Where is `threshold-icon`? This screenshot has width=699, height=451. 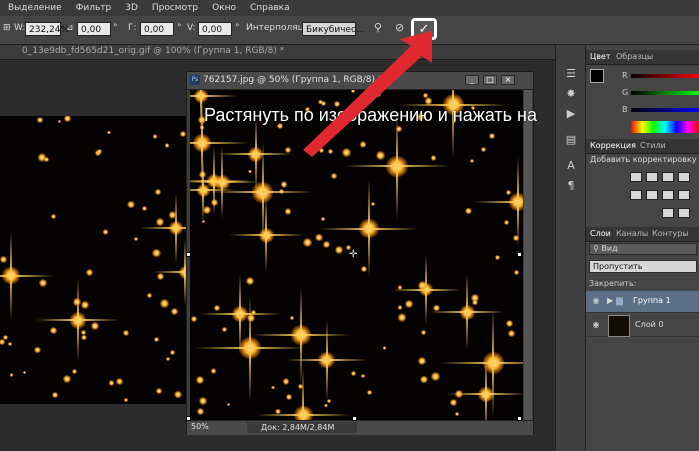
threshold-icon is located at coordinates (684, 213).